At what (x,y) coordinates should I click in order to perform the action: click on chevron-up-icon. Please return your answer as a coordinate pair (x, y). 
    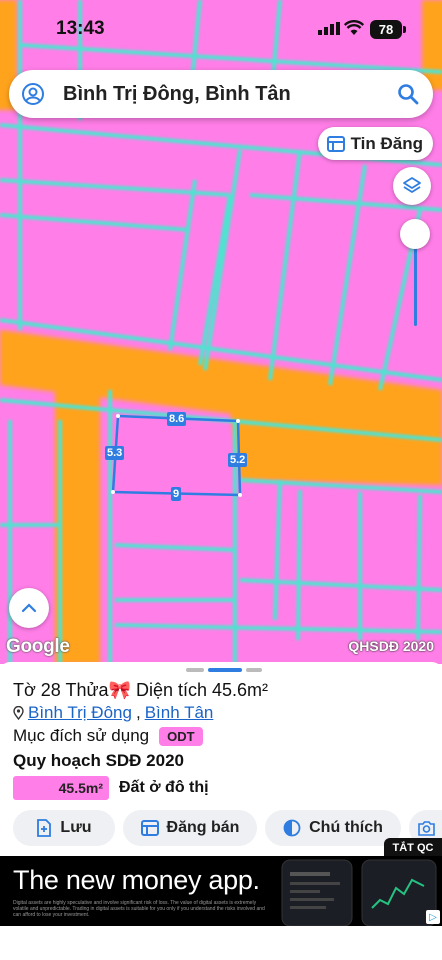
    Looking at the image, I should click on (29, 608).